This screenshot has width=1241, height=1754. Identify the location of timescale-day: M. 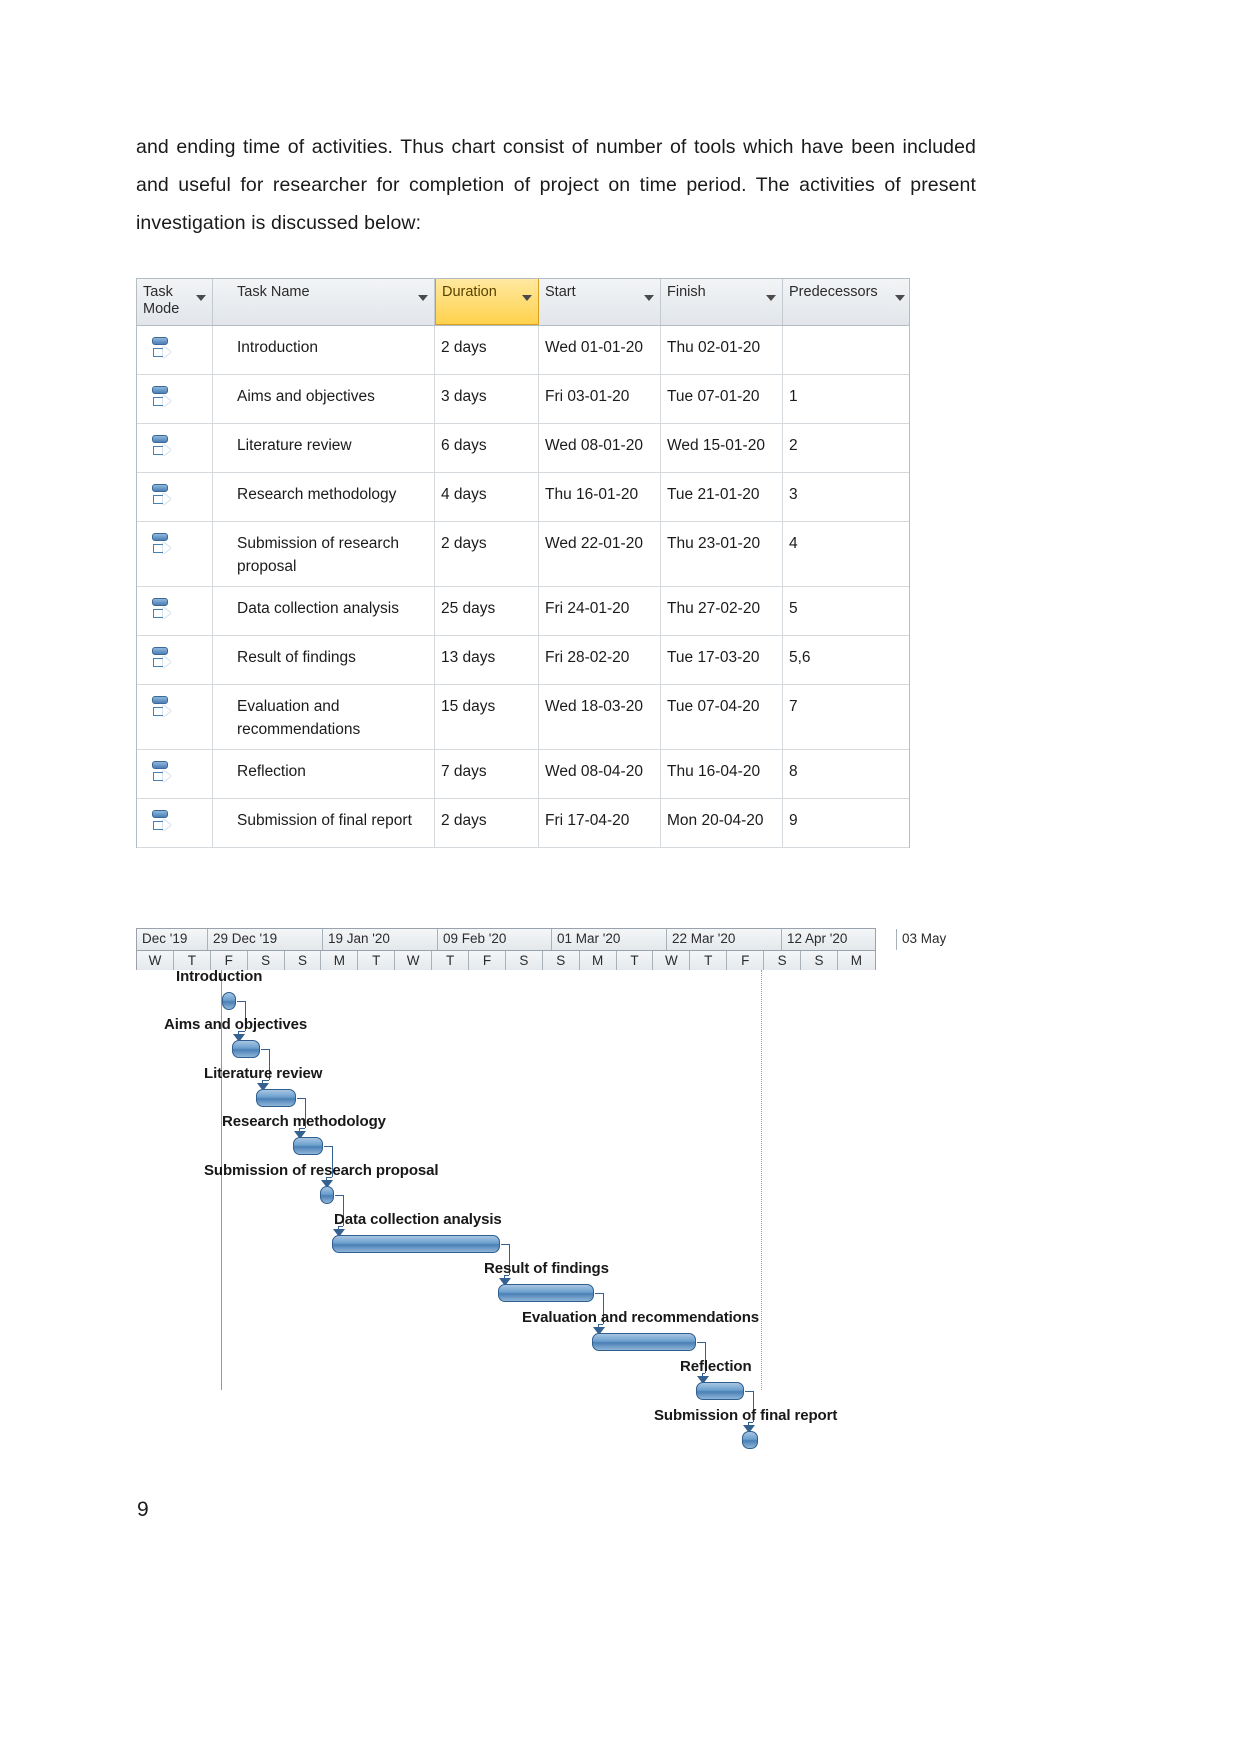
(598, 961).